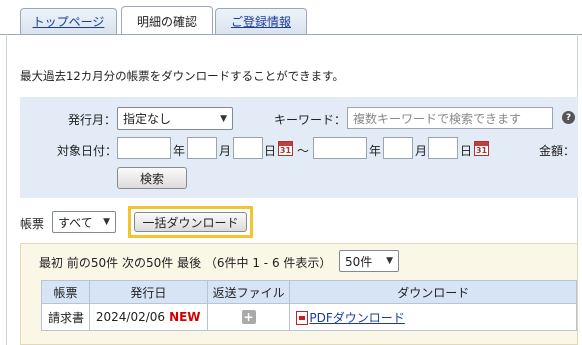 The width and height of the screenshot is (582, 345). What do you see at coordinates (398, 148) in the screenshot?
I see `date-to-month-input` at bounding box center [398, 148].